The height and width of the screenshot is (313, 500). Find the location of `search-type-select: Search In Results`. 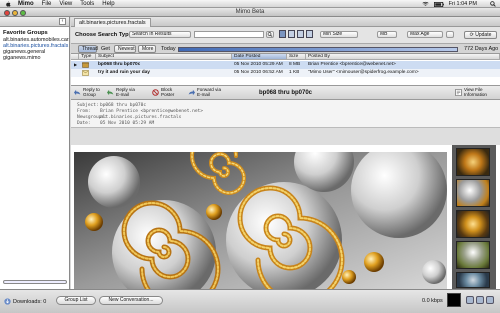

search-type-select: Search In Results is located at coordinates (160, 34).